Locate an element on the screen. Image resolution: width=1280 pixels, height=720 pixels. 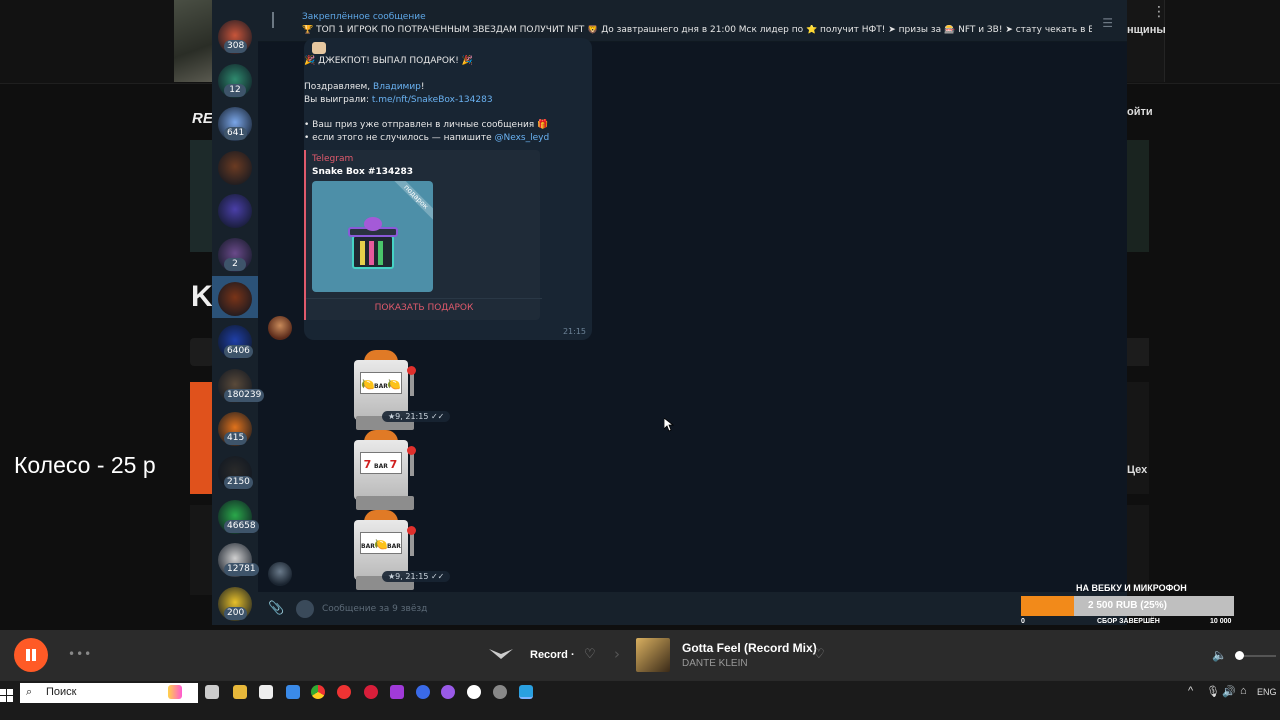
task-view-icon is located at coordinates (212, 692).